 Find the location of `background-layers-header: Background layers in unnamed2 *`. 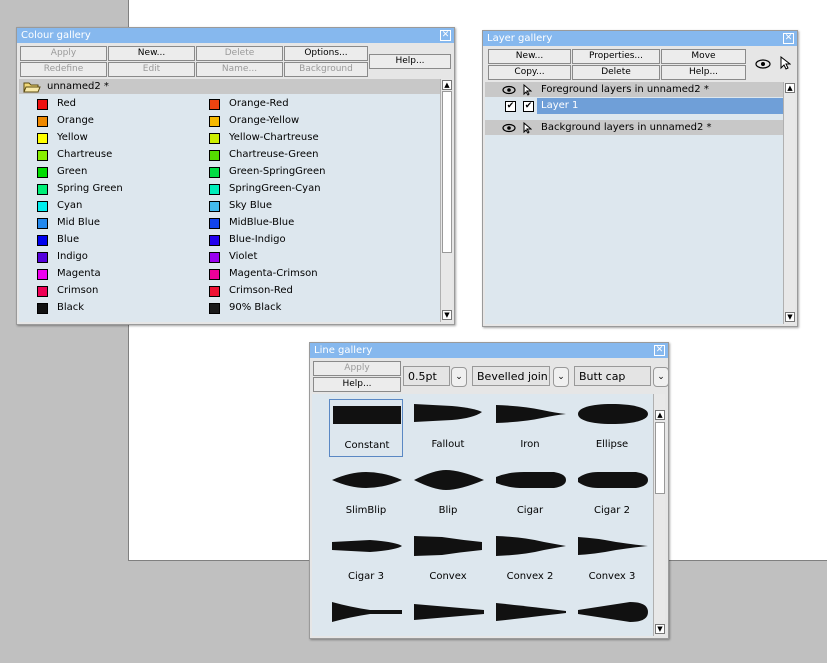

background-layers-header: Background layers in unnamed2 * is located at coordinates (634, 127).